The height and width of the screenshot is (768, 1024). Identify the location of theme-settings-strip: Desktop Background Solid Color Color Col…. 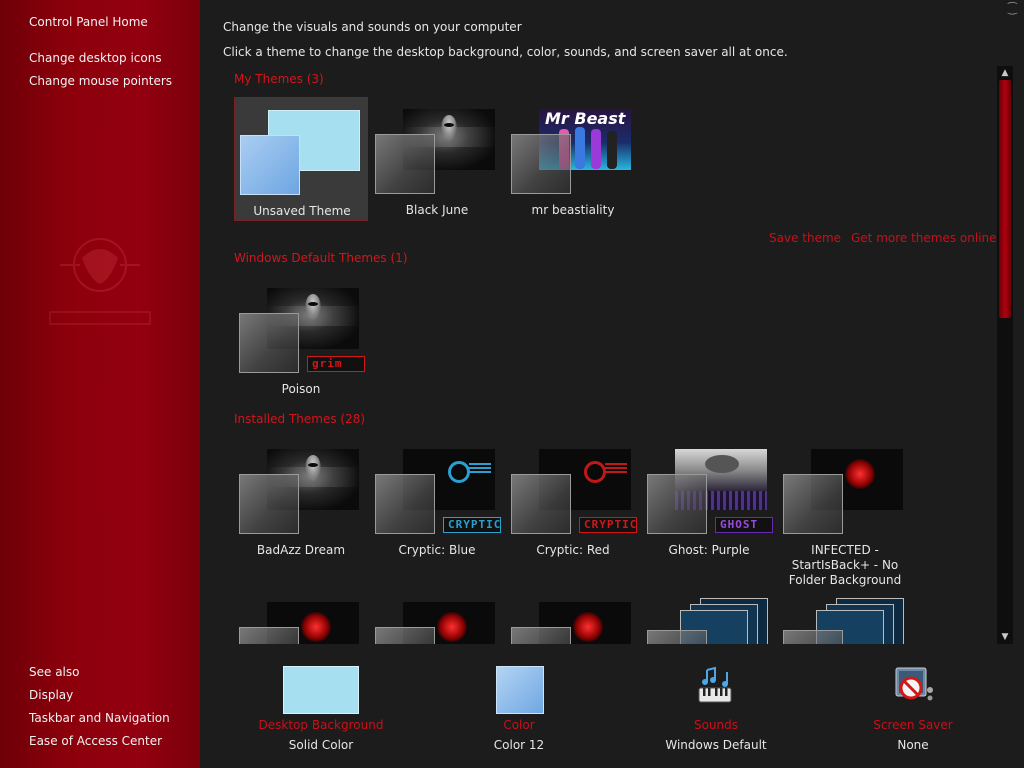
(612, 708).